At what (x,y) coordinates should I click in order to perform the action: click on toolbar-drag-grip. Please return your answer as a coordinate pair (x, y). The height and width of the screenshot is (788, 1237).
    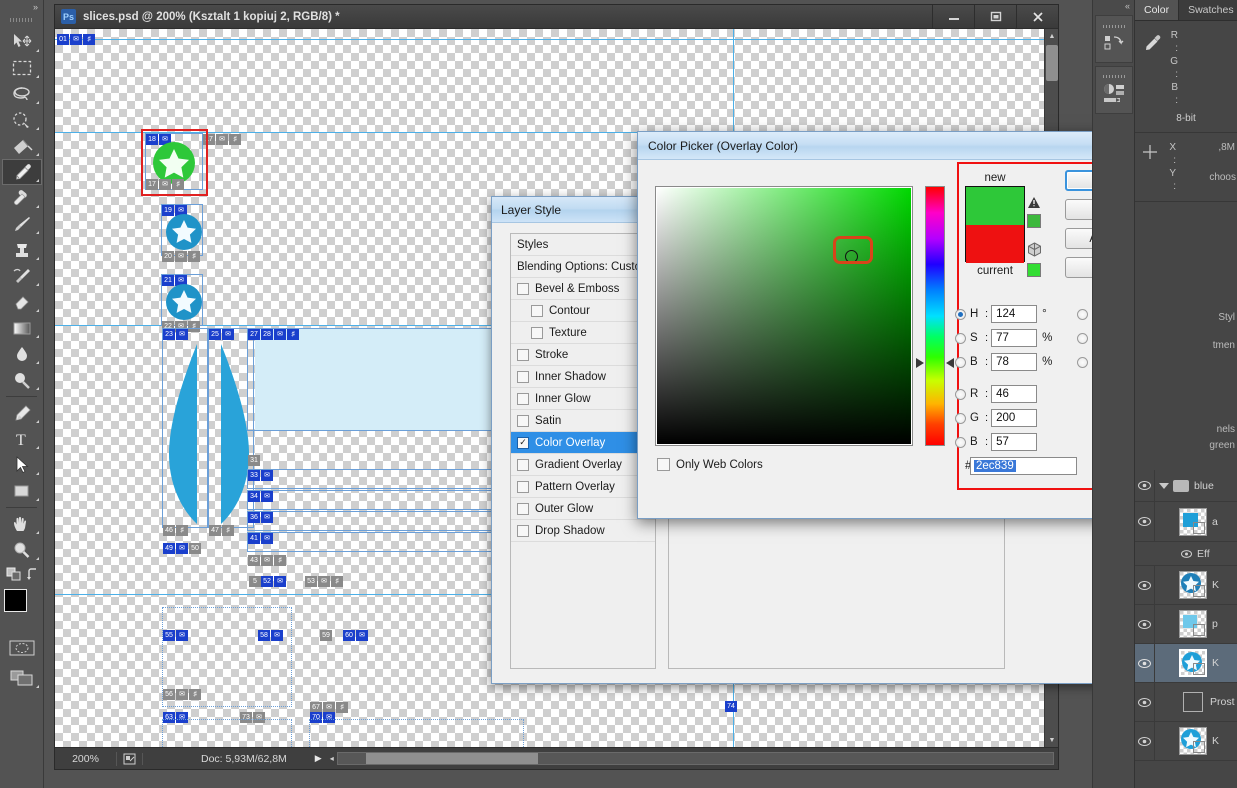
    Looking at the image, I should click on (21, 20).